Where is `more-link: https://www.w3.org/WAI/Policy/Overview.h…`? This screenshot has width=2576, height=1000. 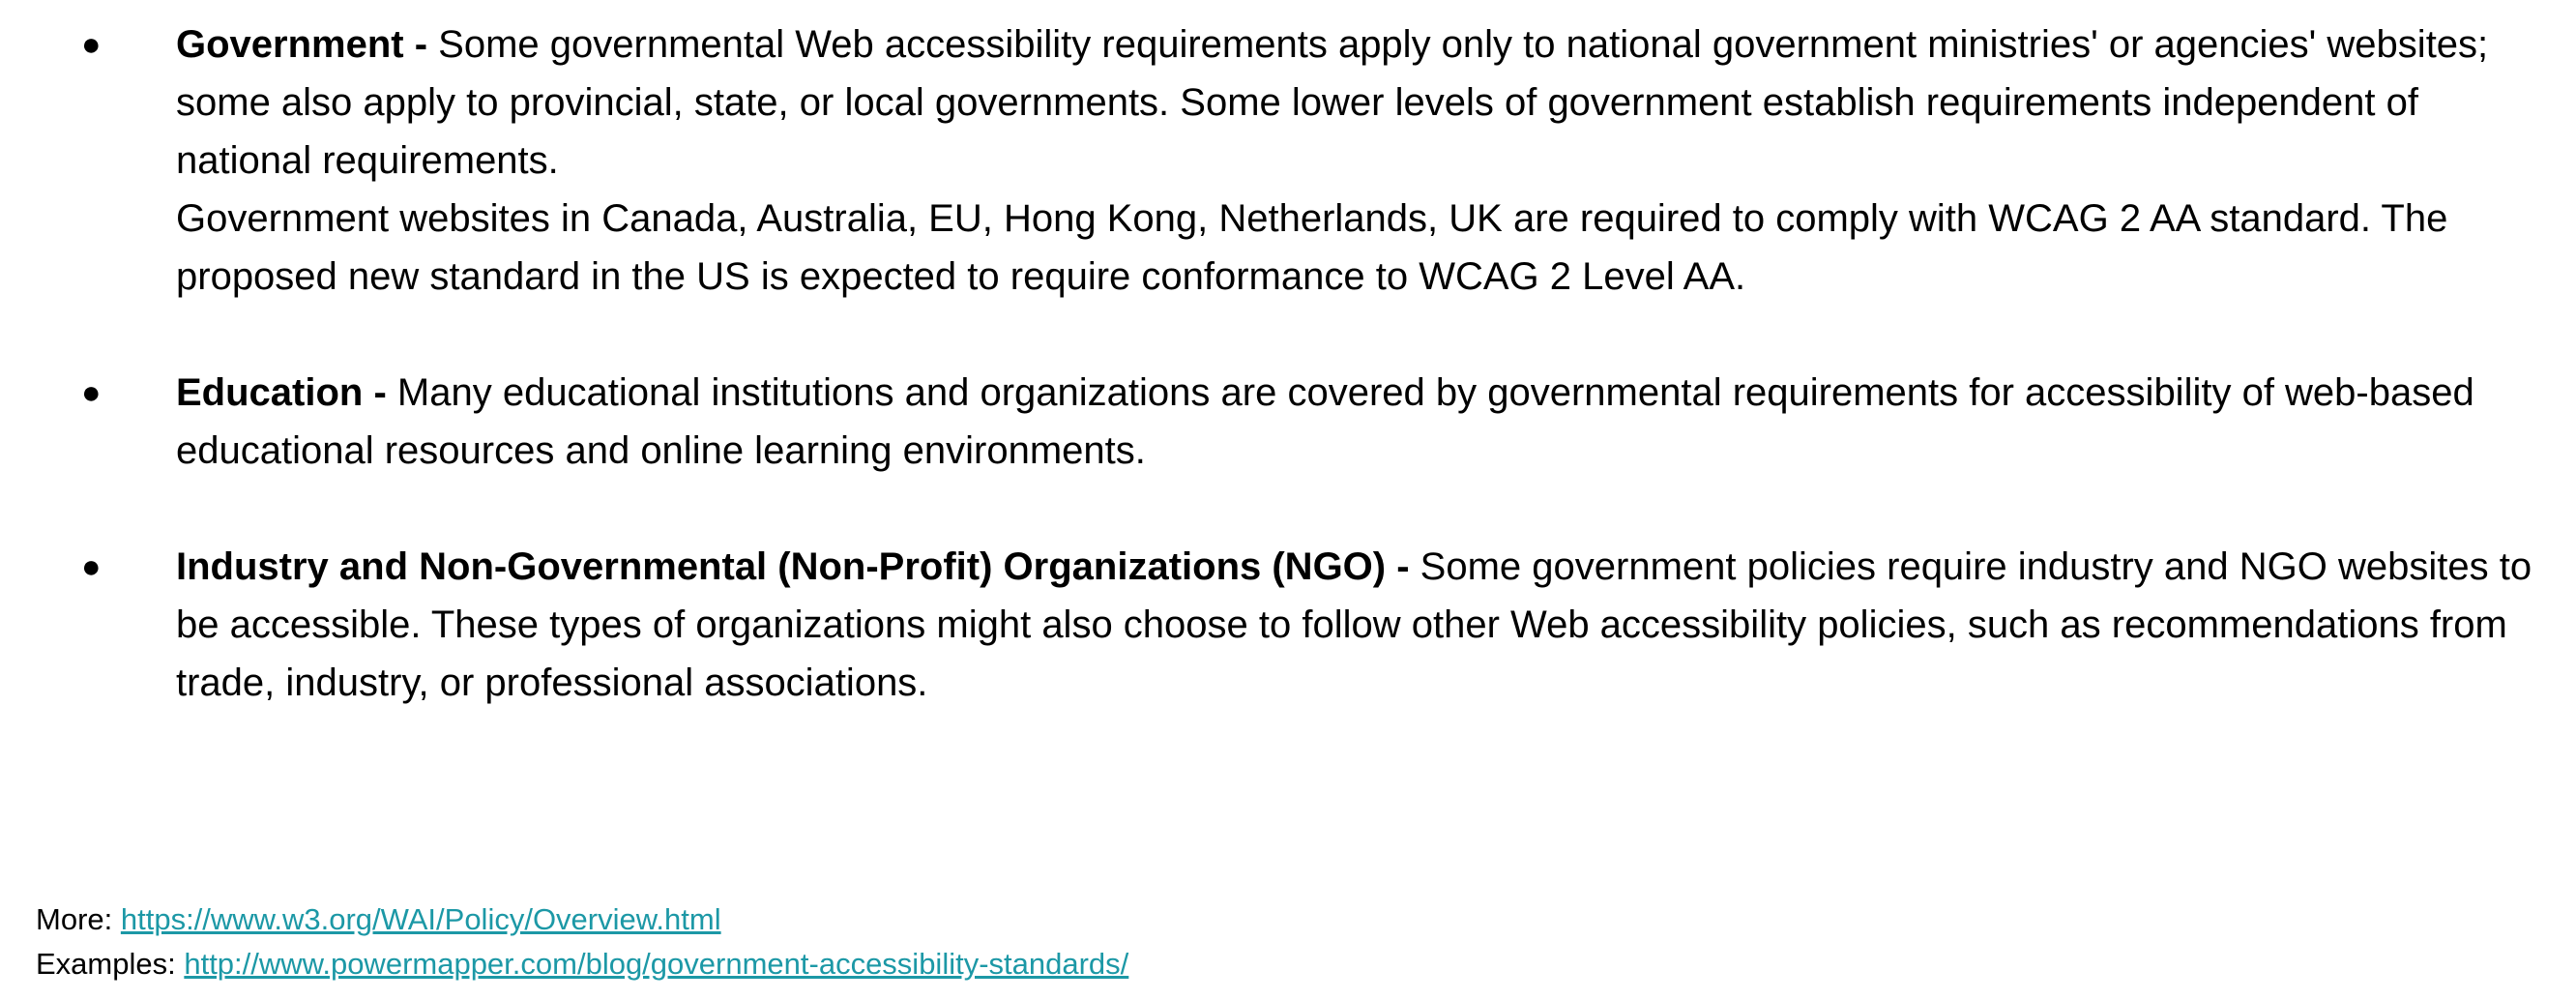 more-link: https://www.w3.org/WAI/Policy/Overview.h… is located at coordinates (421, 919).